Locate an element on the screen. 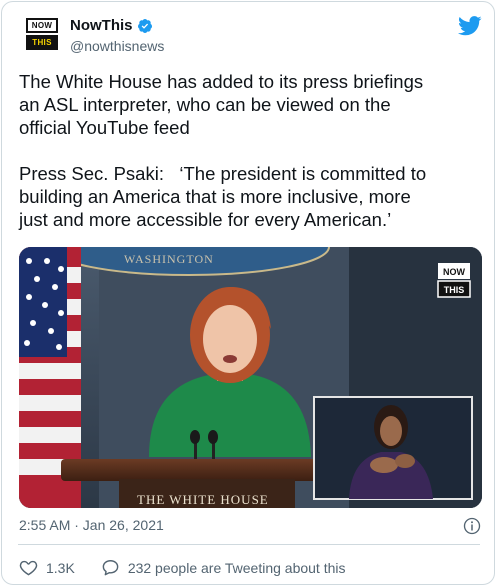  badge-top-text: NOW is located at coordinates (454, 272).